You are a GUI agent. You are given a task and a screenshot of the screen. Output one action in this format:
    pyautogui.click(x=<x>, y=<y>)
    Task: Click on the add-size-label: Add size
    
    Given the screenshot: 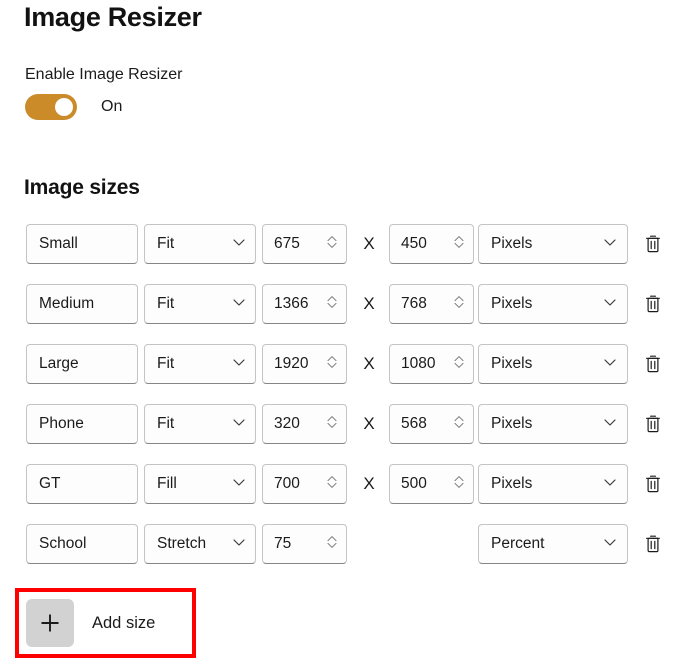 What is the action you would take?
    pyautogui.click(x=124, y=622)
    